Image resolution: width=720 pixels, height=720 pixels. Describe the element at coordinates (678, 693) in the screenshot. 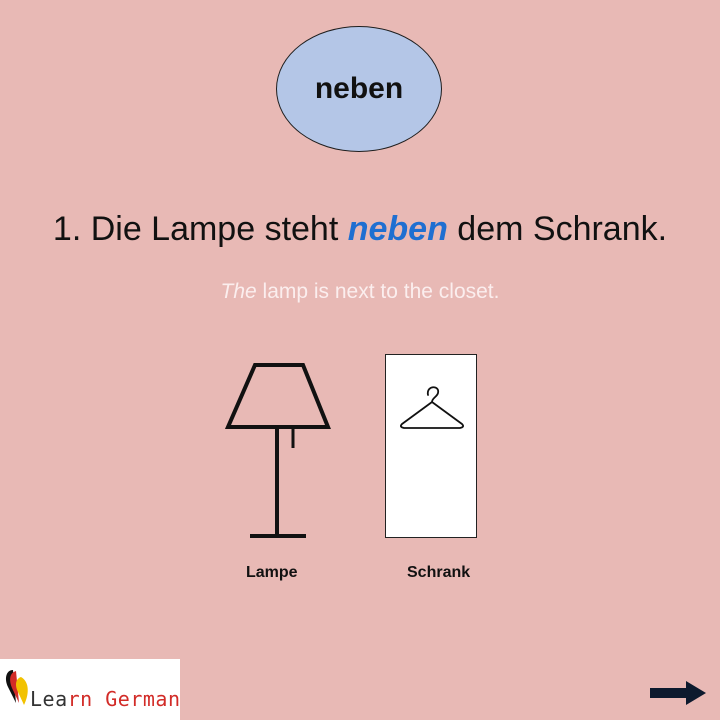

I see `arrow-right-icon` at that location.